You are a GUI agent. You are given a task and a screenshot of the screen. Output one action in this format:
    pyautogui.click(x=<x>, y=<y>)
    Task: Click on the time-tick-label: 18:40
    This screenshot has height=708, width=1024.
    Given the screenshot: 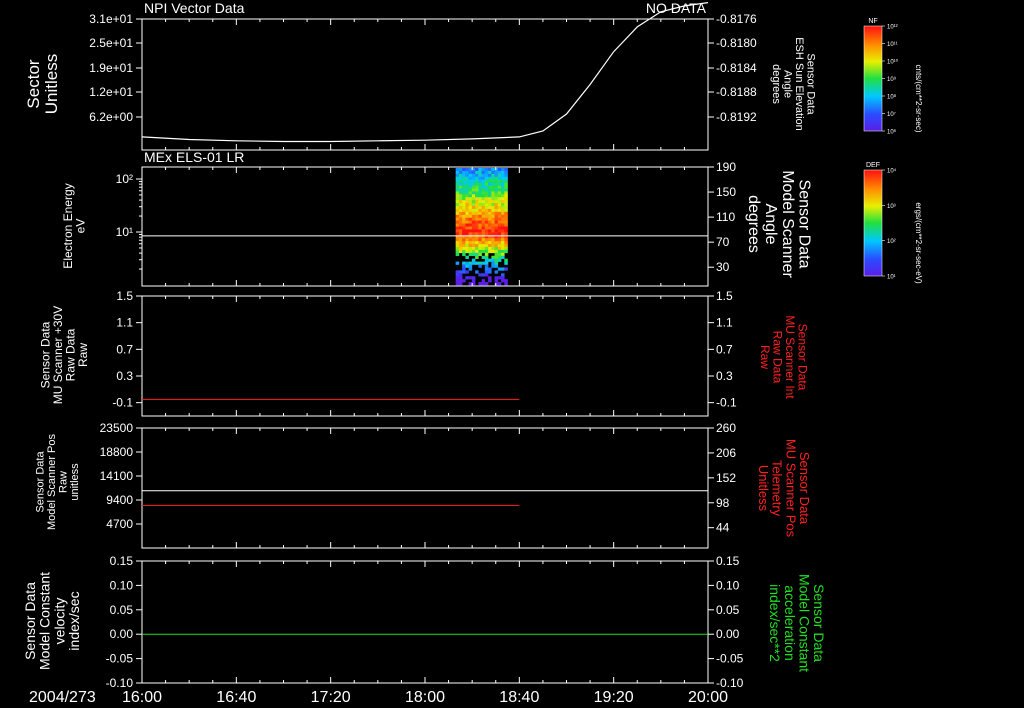 What is the action you would take?
    pyautogui.click(x=519, y=697)
    